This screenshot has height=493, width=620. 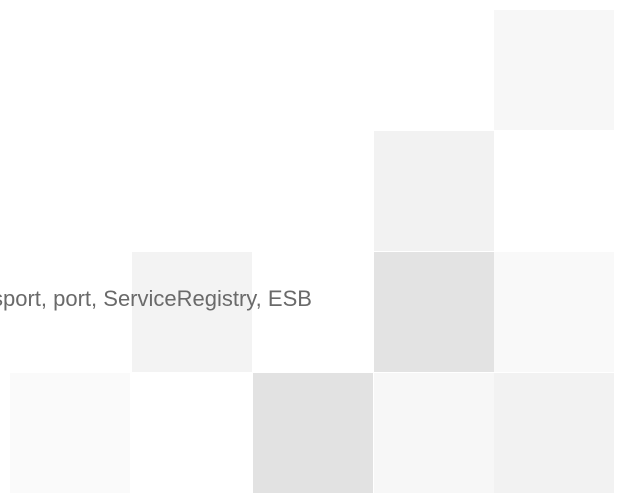 I want to click on keywords-text: sport, port, ServiceRegistry, ESB, so click(x=156, y=298).